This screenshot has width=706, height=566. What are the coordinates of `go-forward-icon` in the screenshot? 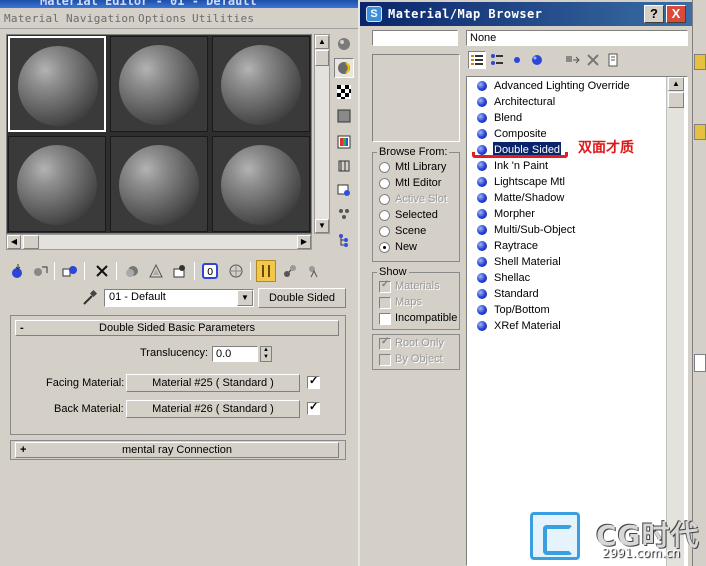 It's located at (314, 271).